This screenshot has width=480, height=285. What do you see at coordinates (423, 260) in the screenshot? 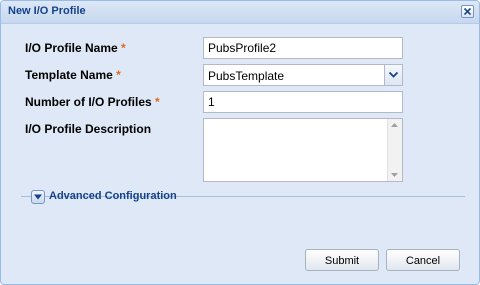
I see `cancel-button: Cancel` at bounding box center [423, 260].